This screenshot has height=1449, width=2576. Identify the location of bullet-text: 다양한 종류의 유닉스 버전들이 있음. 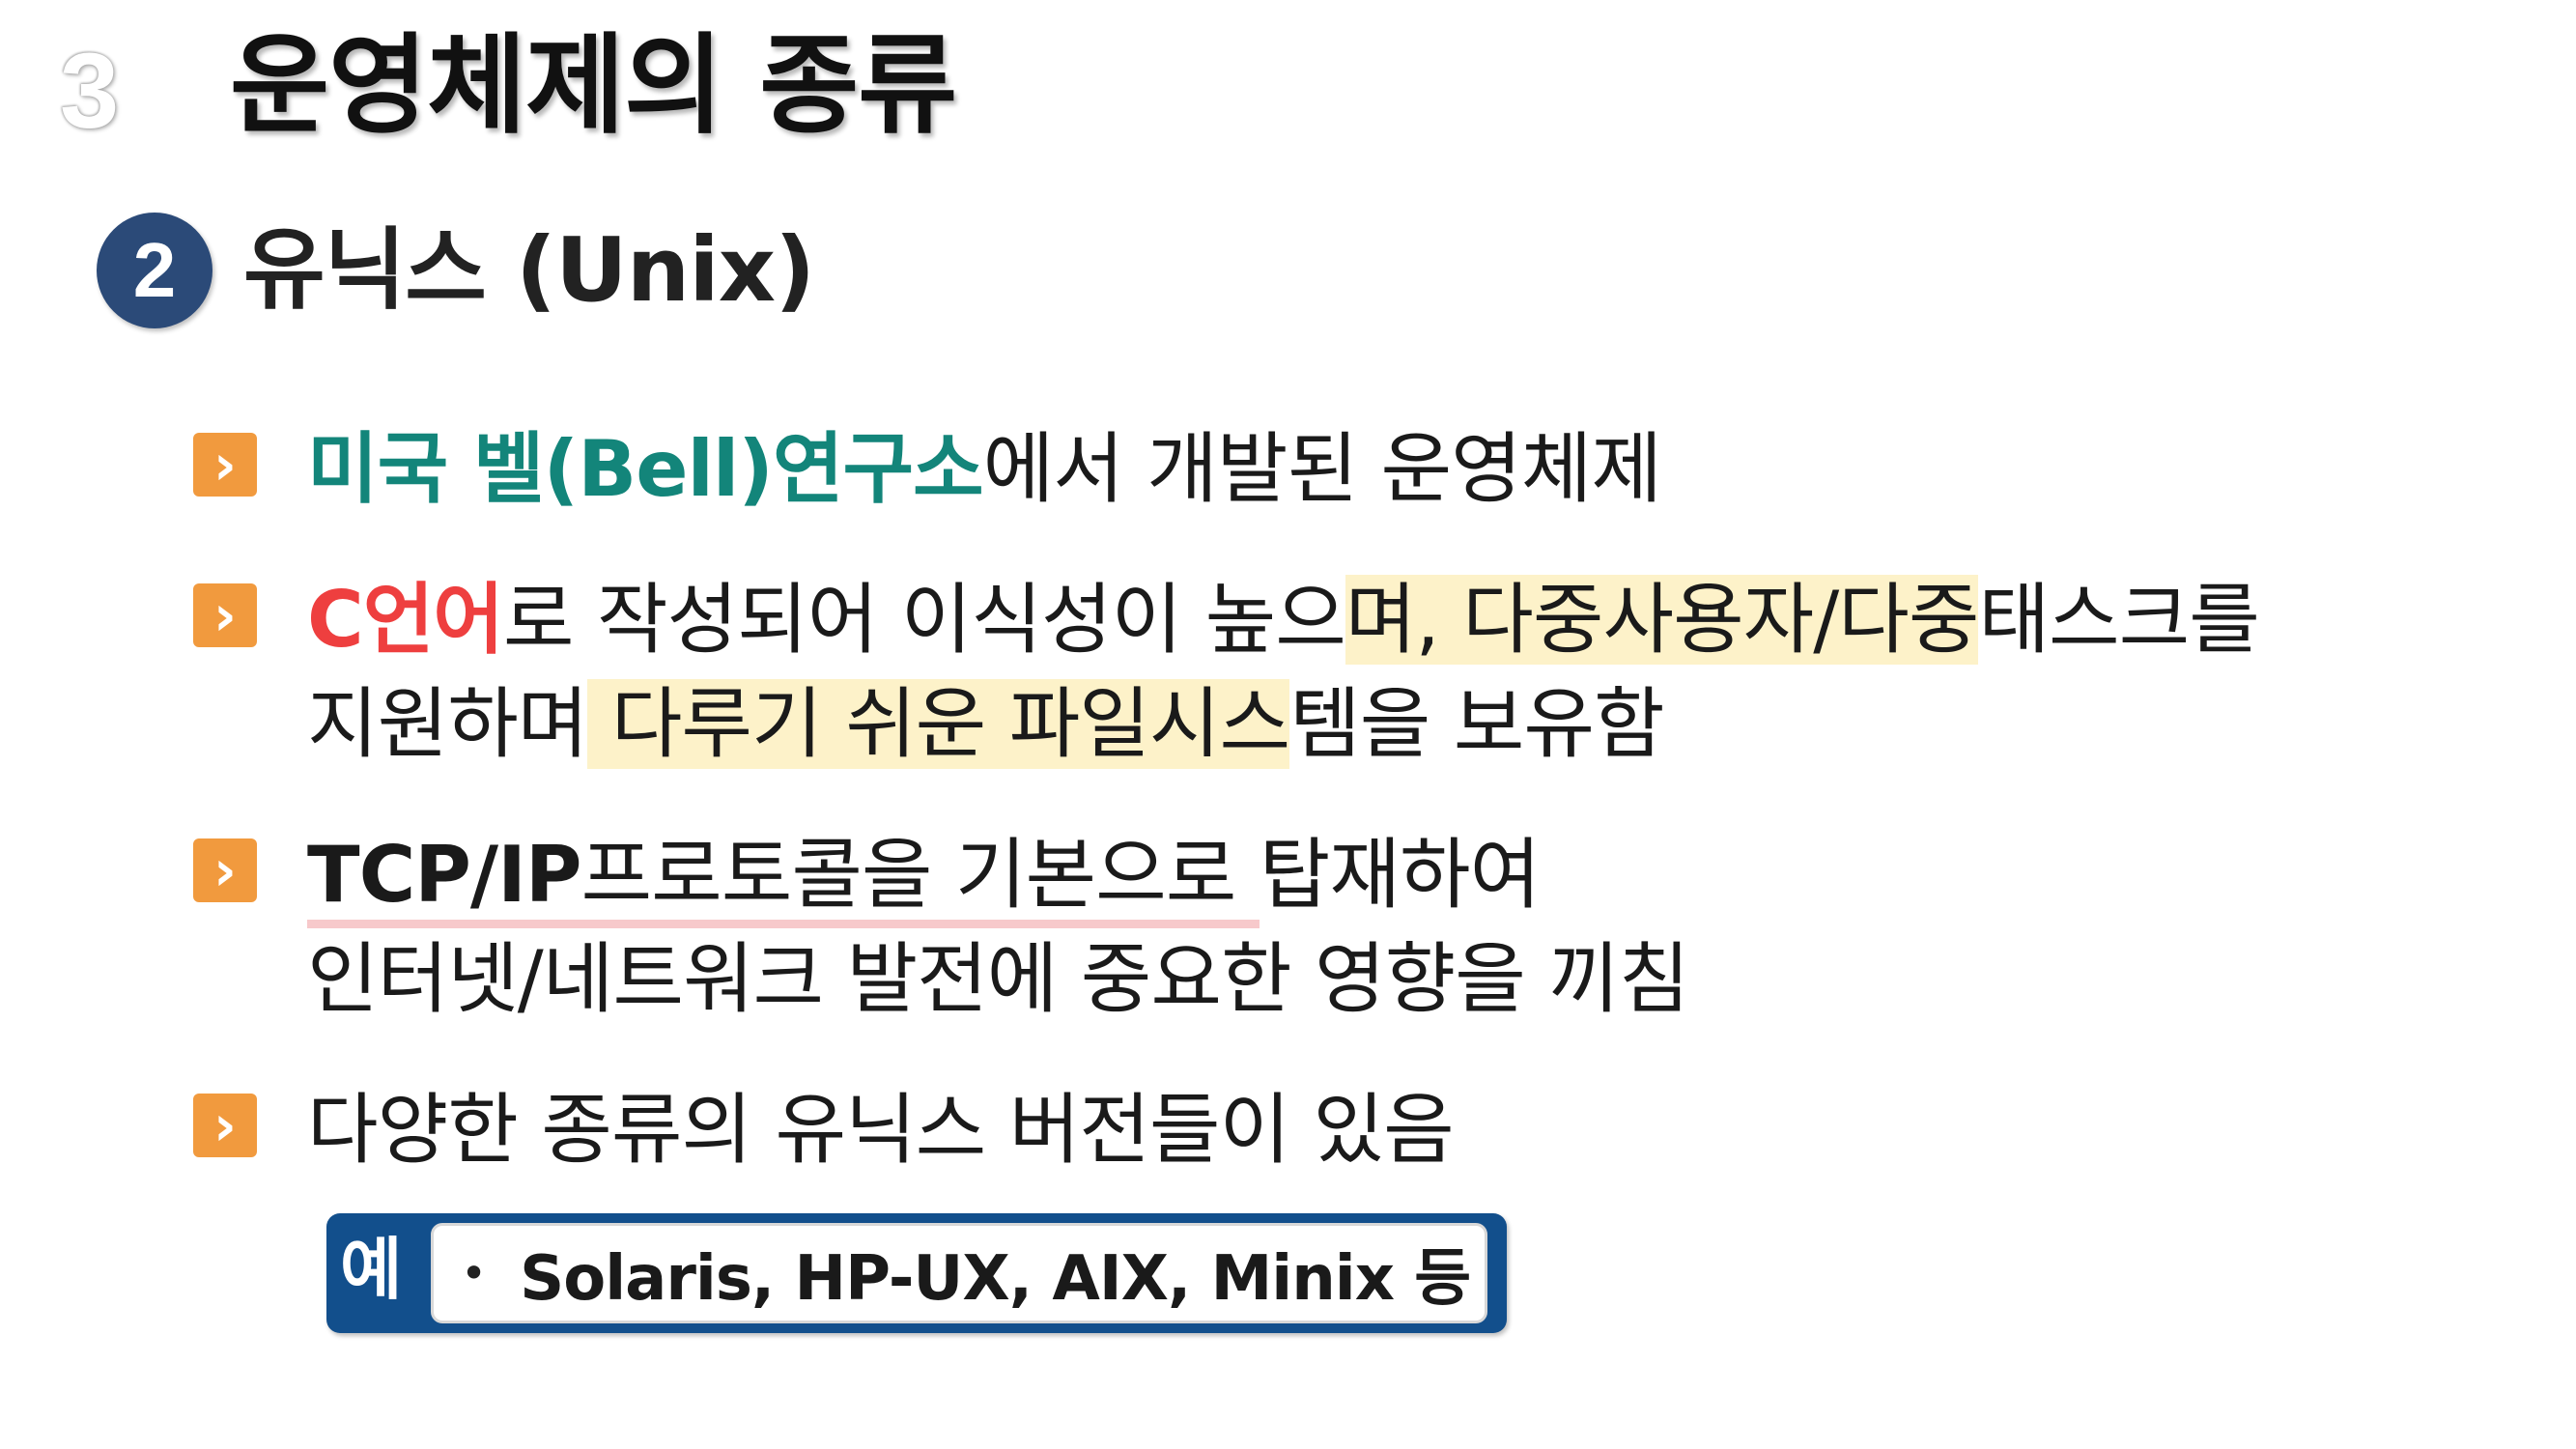
(881, 1130).